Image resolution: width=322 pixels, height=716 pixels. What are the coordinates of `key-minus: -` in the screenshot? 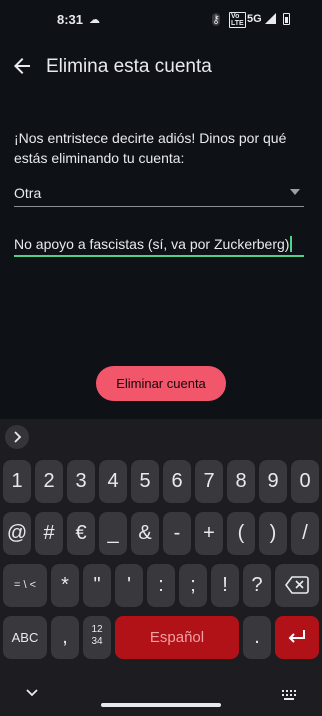 It's located at (177, 533).